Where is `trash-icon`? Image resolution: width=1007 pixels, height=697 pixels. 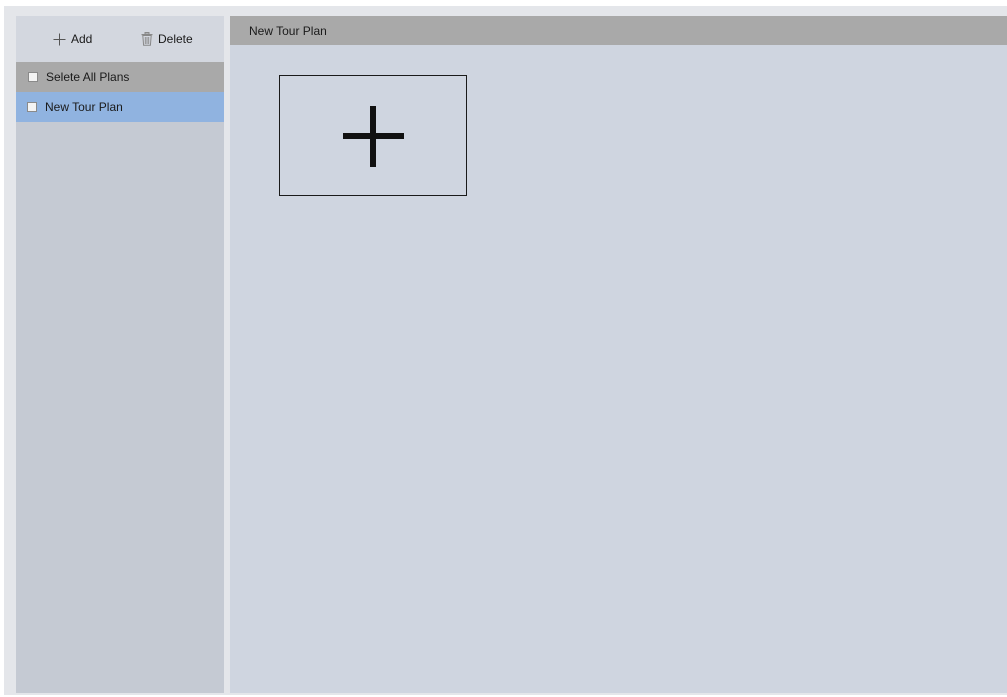 trash-icon is located at coordinates (147, 39).